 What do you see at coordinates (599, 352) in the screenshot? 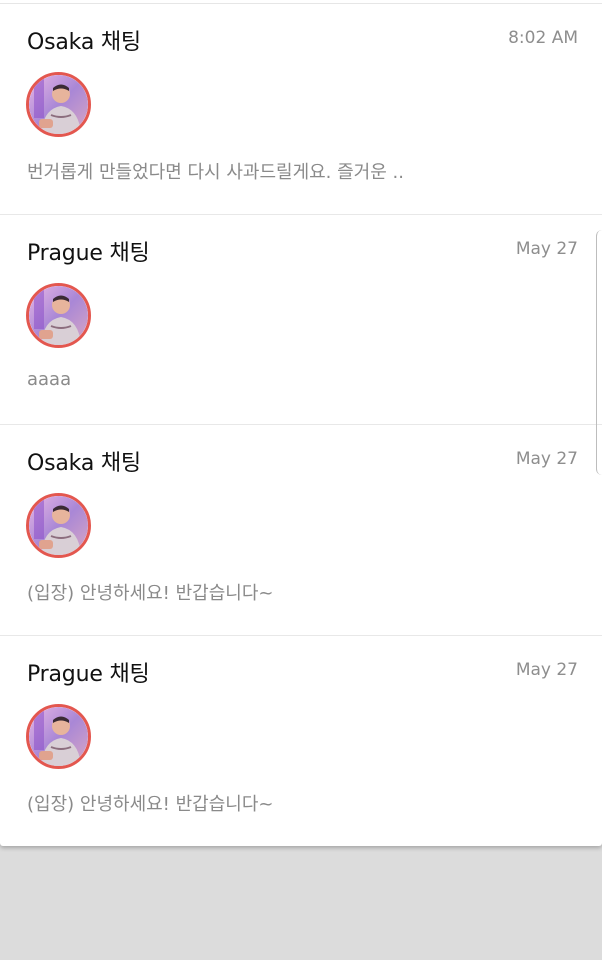
I see `edge-scroll-handle` at bounding box center [599, 352].